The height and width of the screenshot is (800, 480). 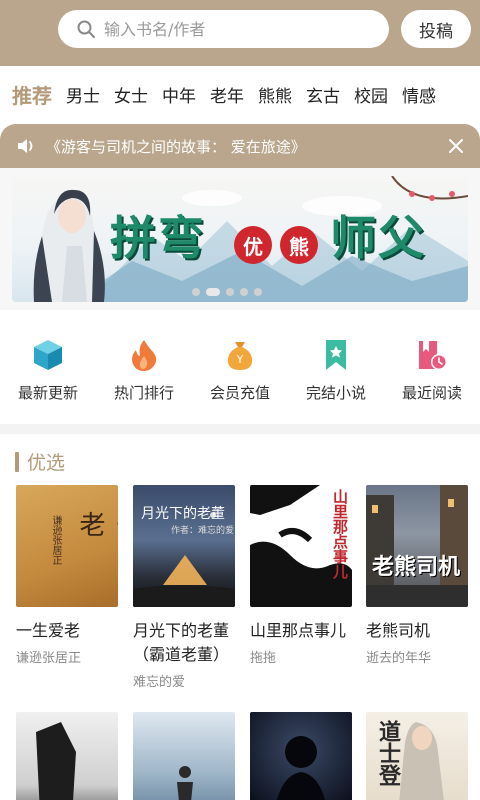 I want to click on section-accent-bar, so click(x=17, y=461).